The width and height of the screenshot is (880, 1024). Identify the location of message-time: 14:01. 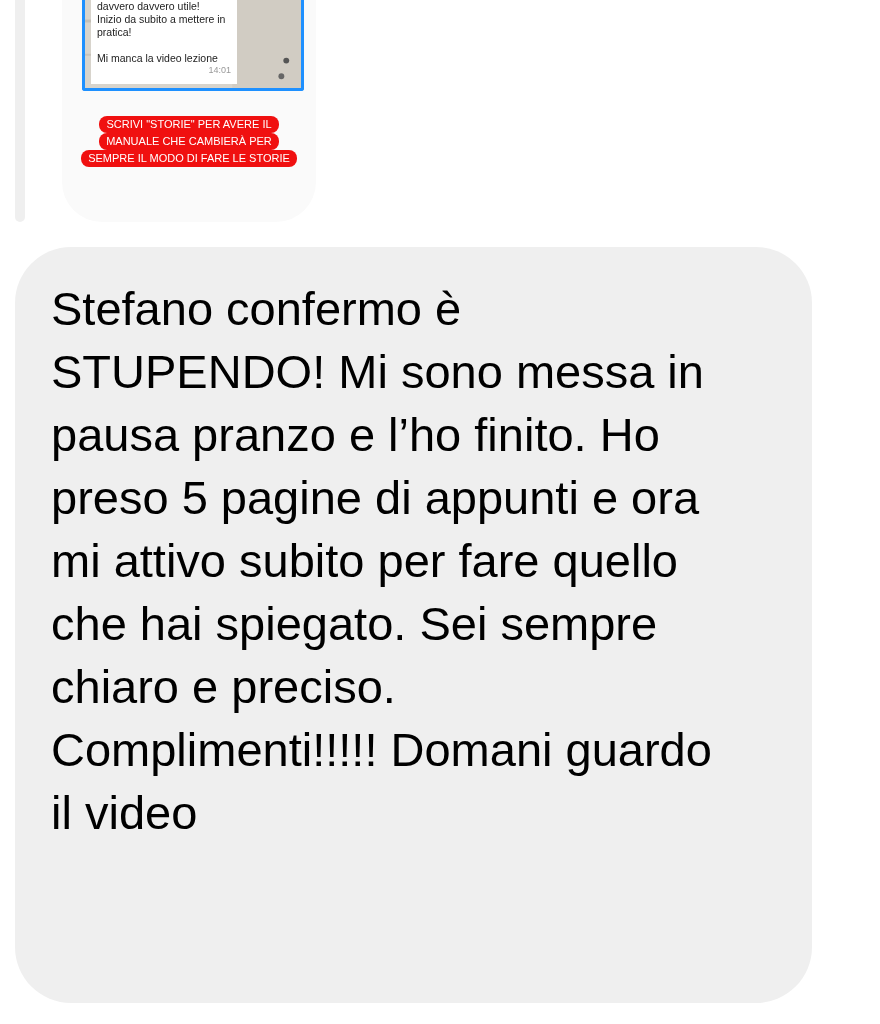
(219, 70).